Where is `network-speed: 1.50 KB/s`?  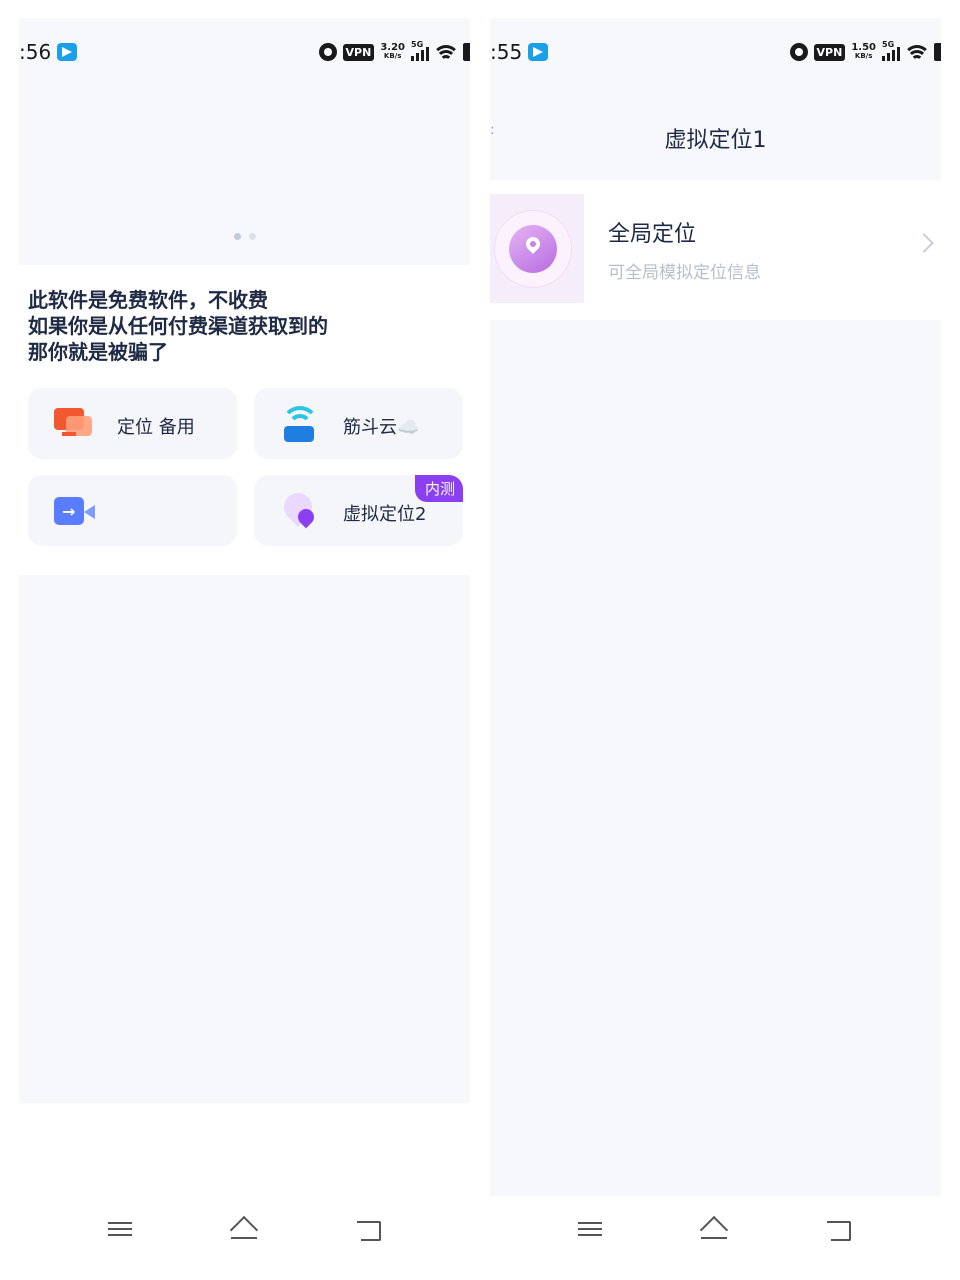
network-speed: 1.50 KB/s is located at coordinates (863, 52).